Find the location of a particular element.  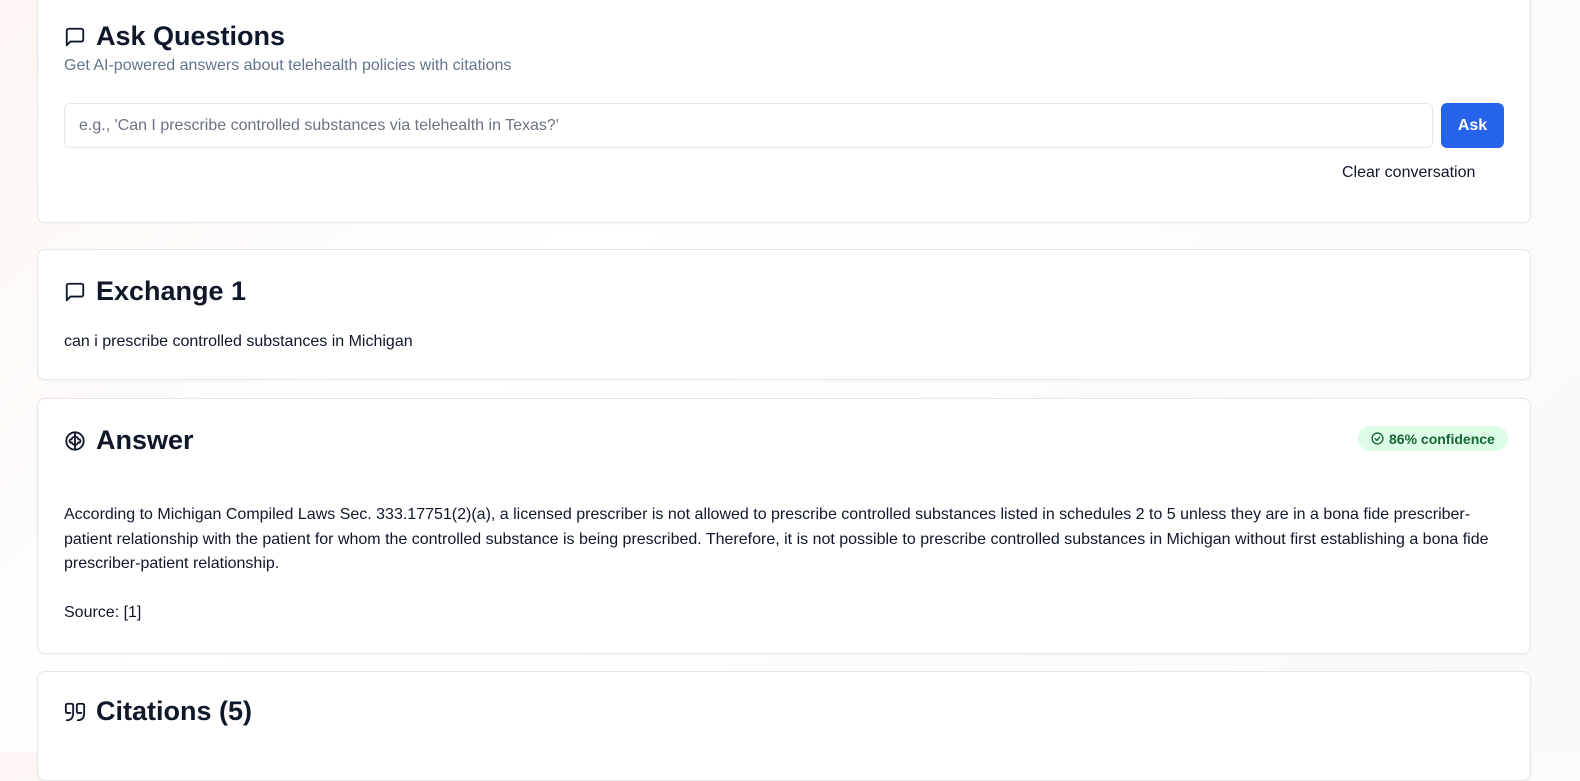

confidence-label: 86% confidence is located at coordinates (1442, 438).